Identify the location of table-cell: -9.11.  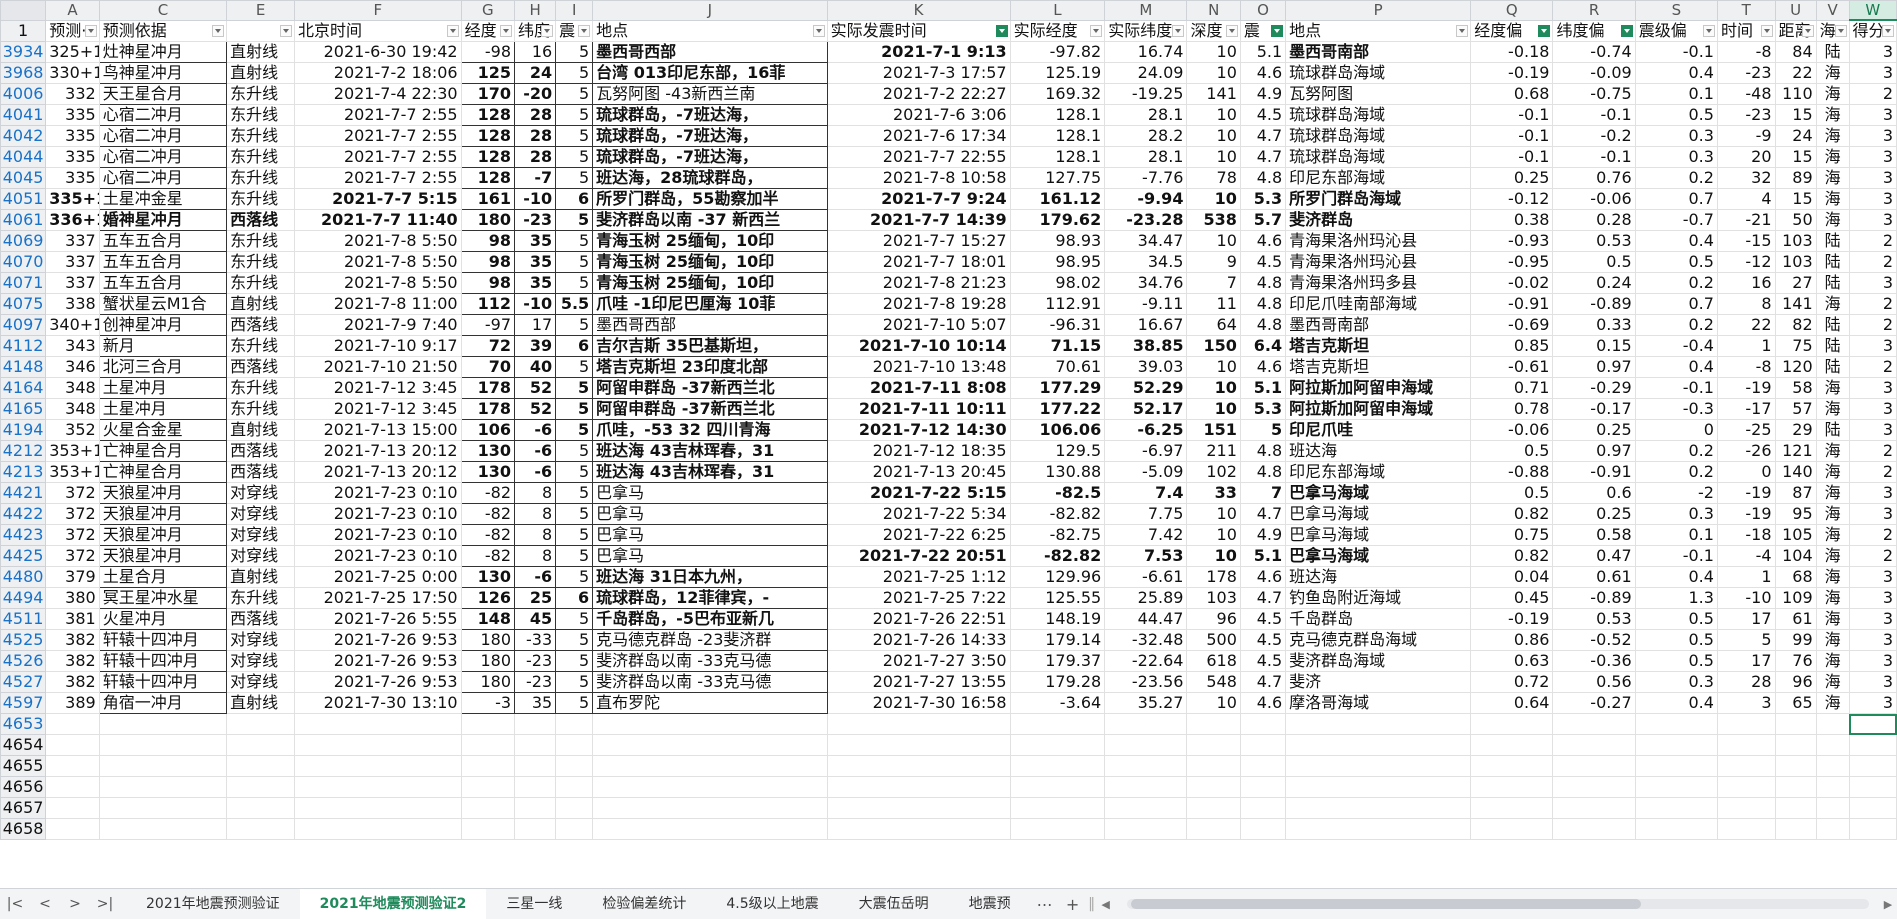
(1146, 304).